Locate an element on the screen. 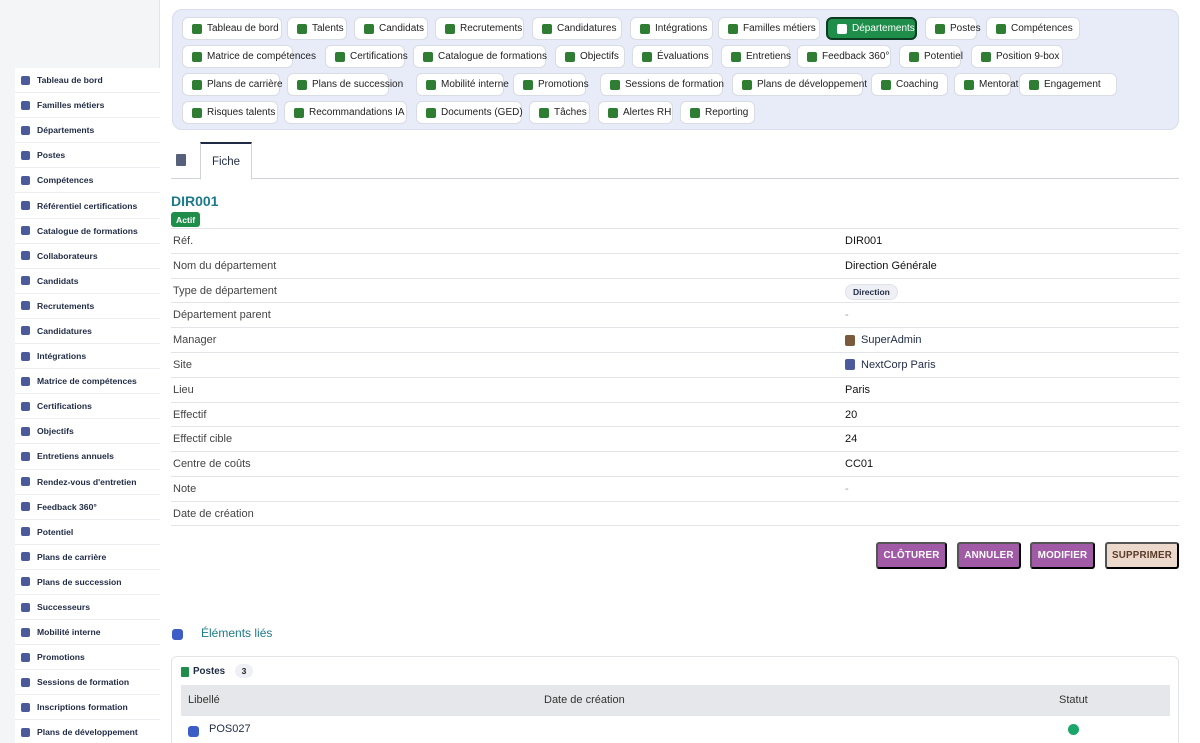 The height and width of the screenshot is (743, 1200). nav-tasks-icon: Tâches is located at coordinates (559, 112).